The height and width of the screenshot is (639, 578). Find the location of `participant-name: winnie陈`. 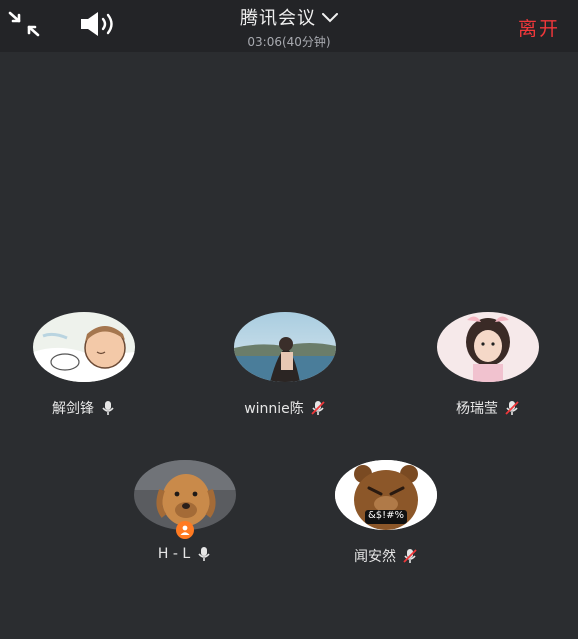

participant-name: winnie陈 is located at coordinates (274, 409).